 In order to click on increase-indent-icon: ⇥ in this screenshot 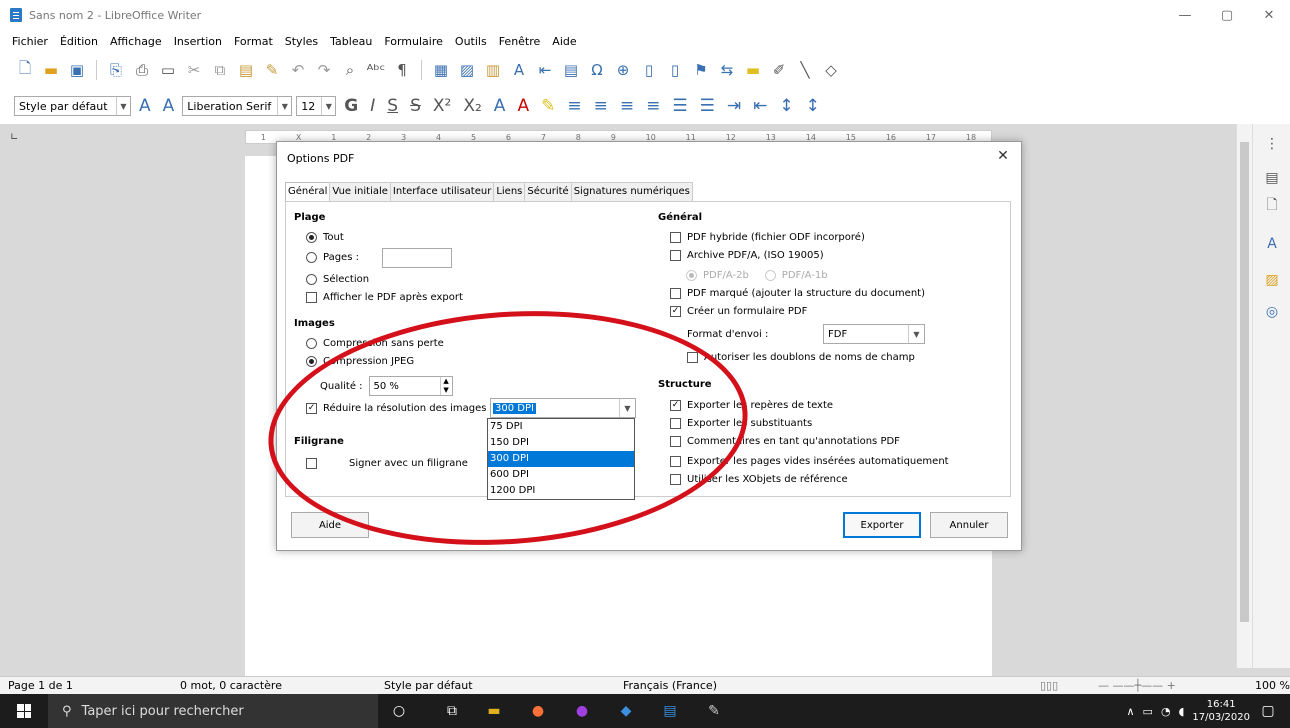, I will do `click(734, 106)`.